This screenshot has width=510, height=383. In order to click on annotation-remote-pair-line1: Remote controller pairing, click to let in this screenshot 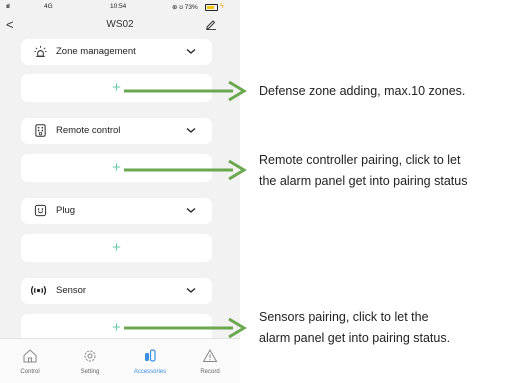, I will do `click(360, 160)`.